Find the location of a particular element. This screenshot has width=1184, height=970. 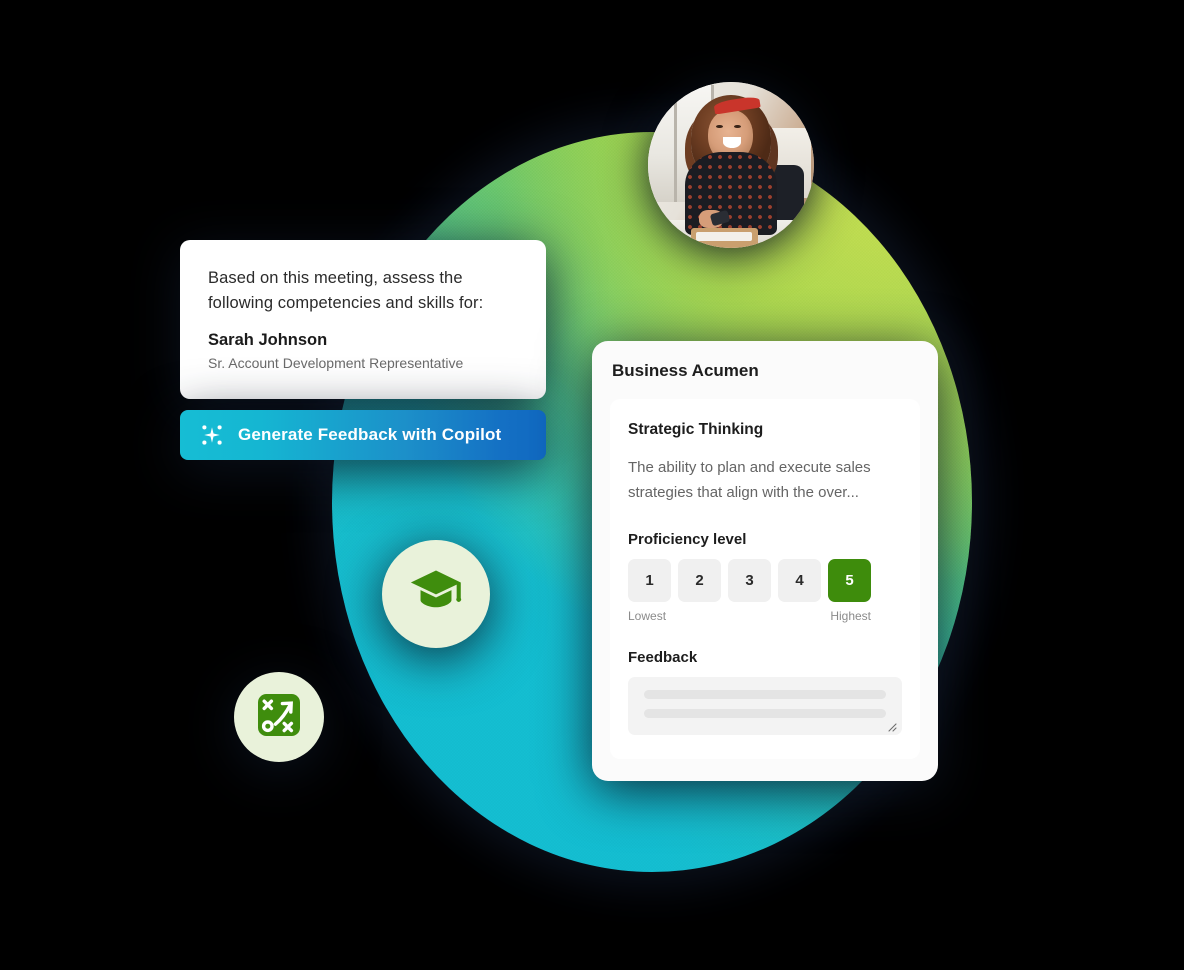

prompt-person-role: Sr. Account Development Representative is located at coordinates (336, 363).